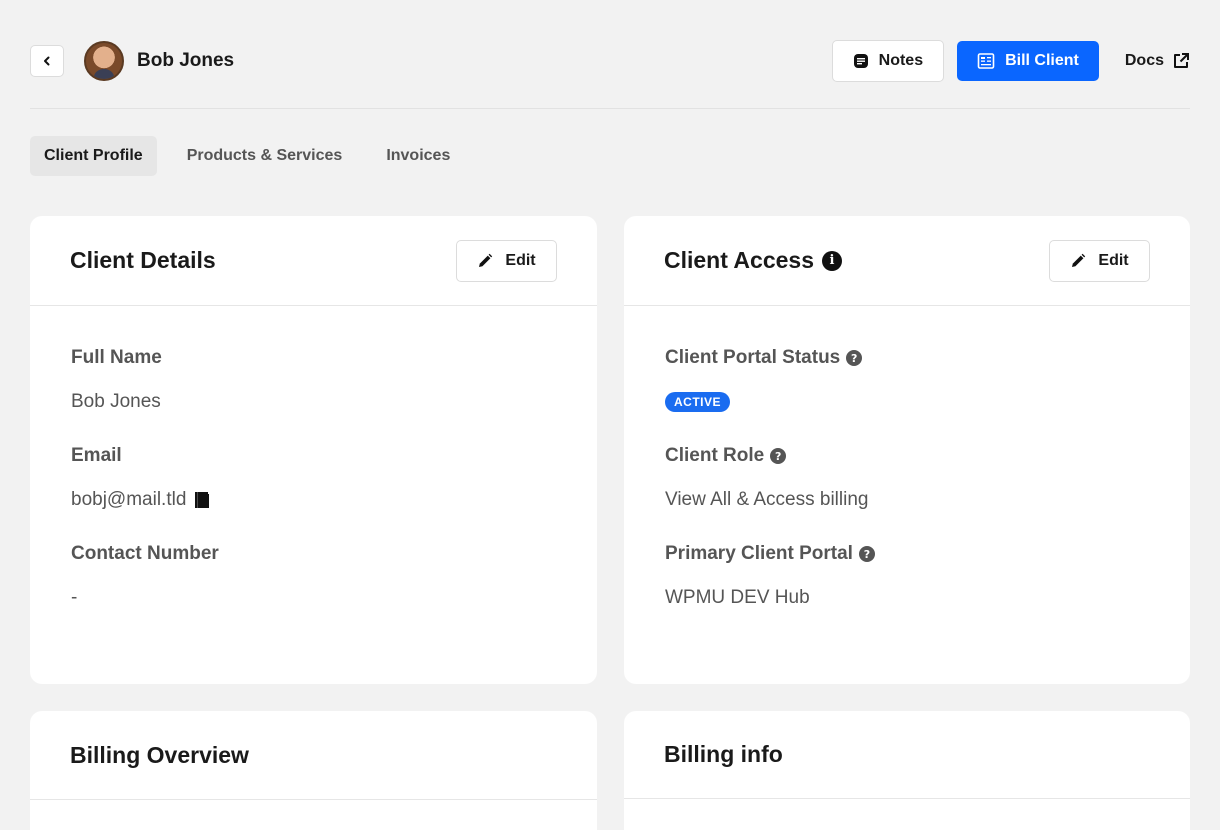 Image resolution: width=1220 pixels, height=830 pixels. I want to click on contact-number-value: -, so click(74, 597).